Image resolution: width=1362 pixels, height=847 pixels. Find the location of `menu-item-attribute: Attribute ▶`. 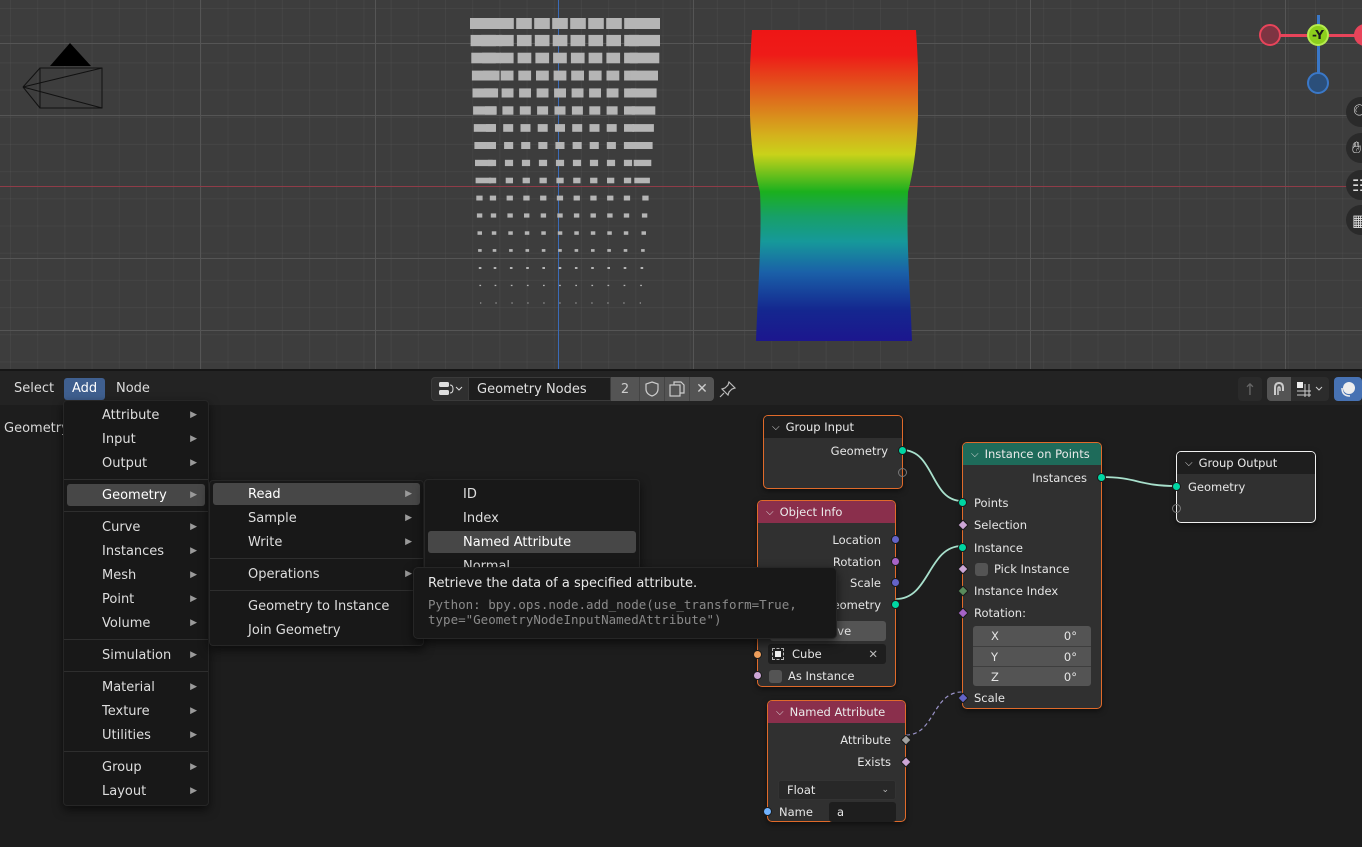

menu-item-attribute: Attribute ▶ is located at coordinates (136, 415).